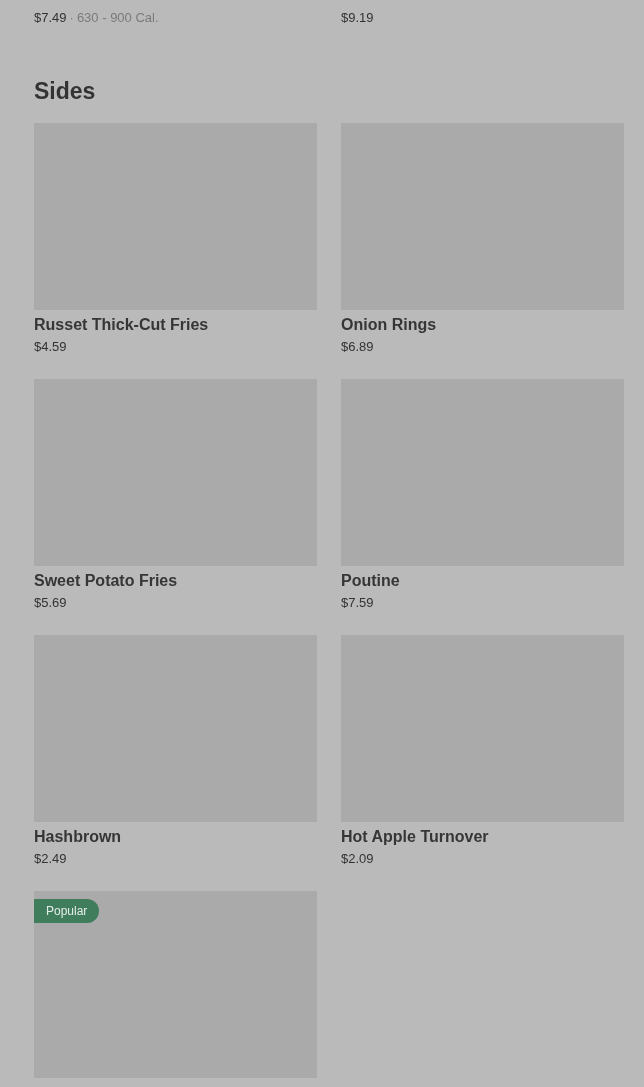  I want to click on popular-badge: Popular, so click(67, 911).